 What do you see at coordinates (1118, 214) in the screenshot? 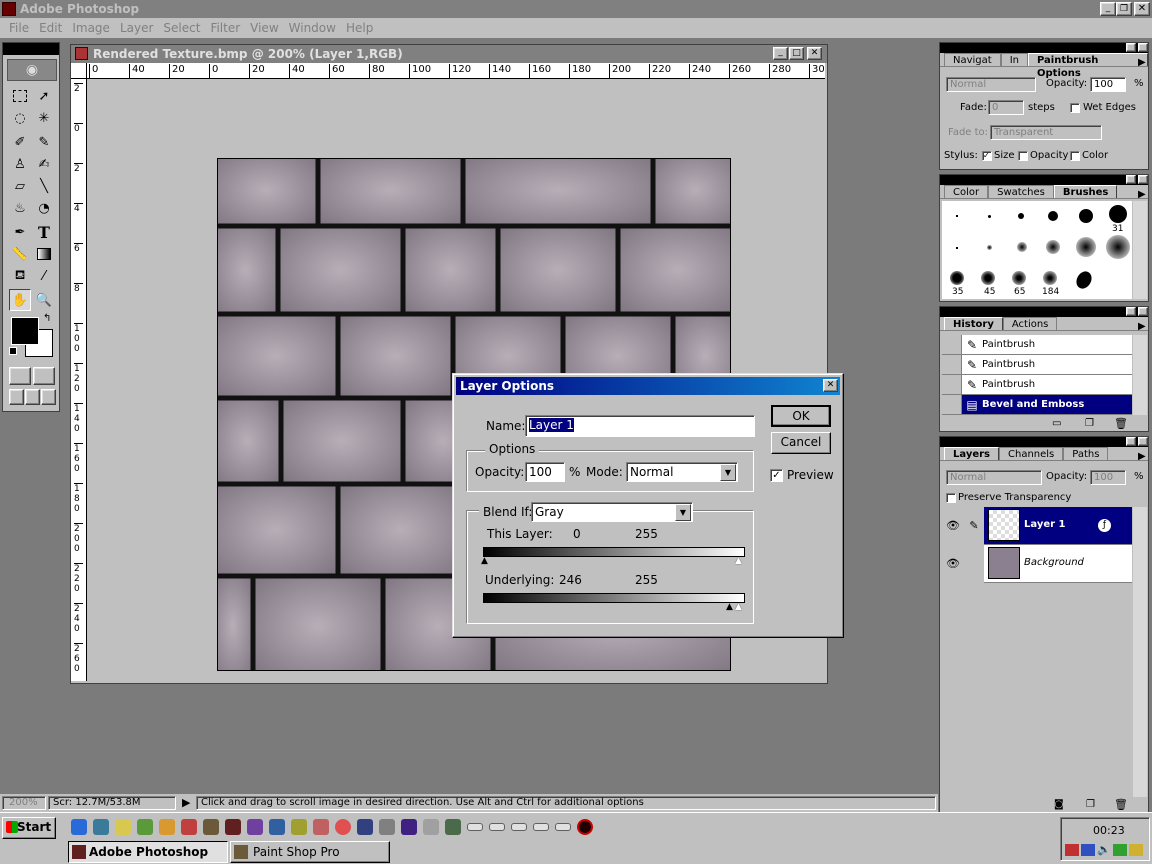
I see `brush-31-icon` at bounding box center [1118, 214].